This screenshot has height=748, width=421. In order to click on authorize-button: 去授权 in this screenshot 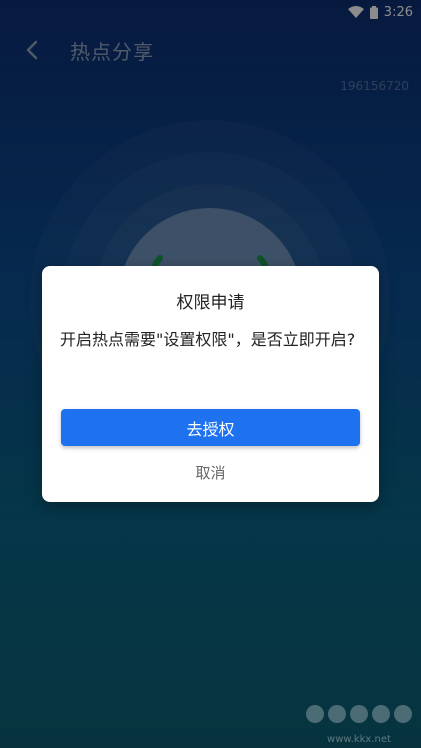, I will do `click(210, 427)`.